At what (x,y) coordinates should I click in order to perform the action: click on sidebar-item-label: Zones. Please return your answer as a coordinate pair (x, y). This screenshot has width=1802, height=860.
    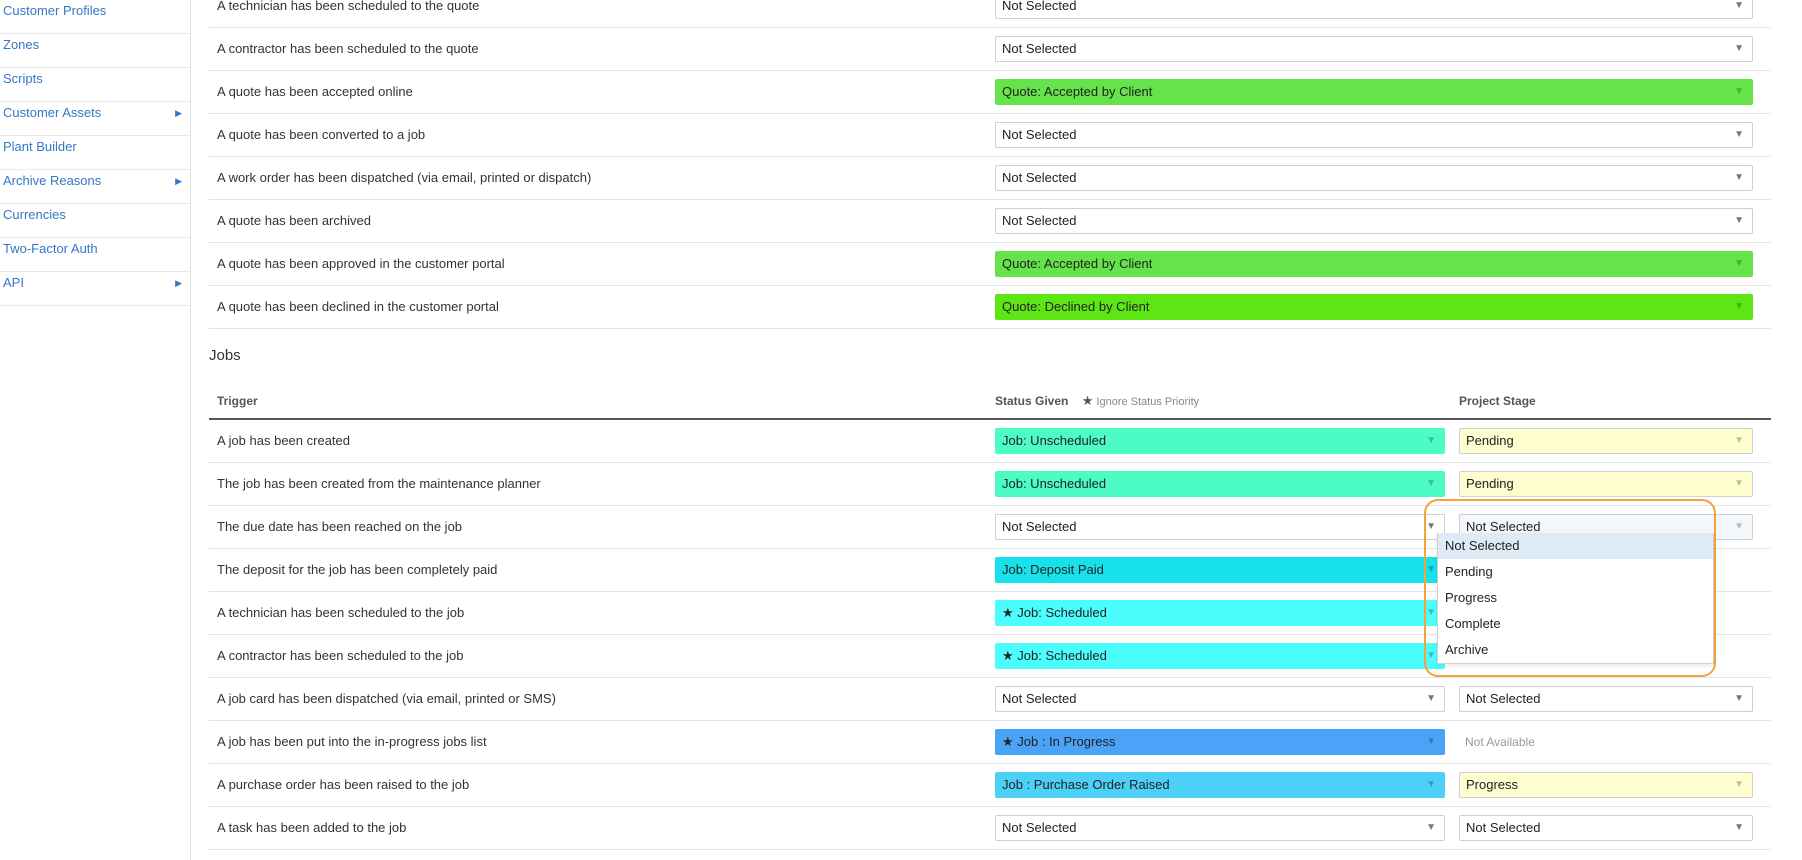
    Looking at the image, I should click on (21, 44).